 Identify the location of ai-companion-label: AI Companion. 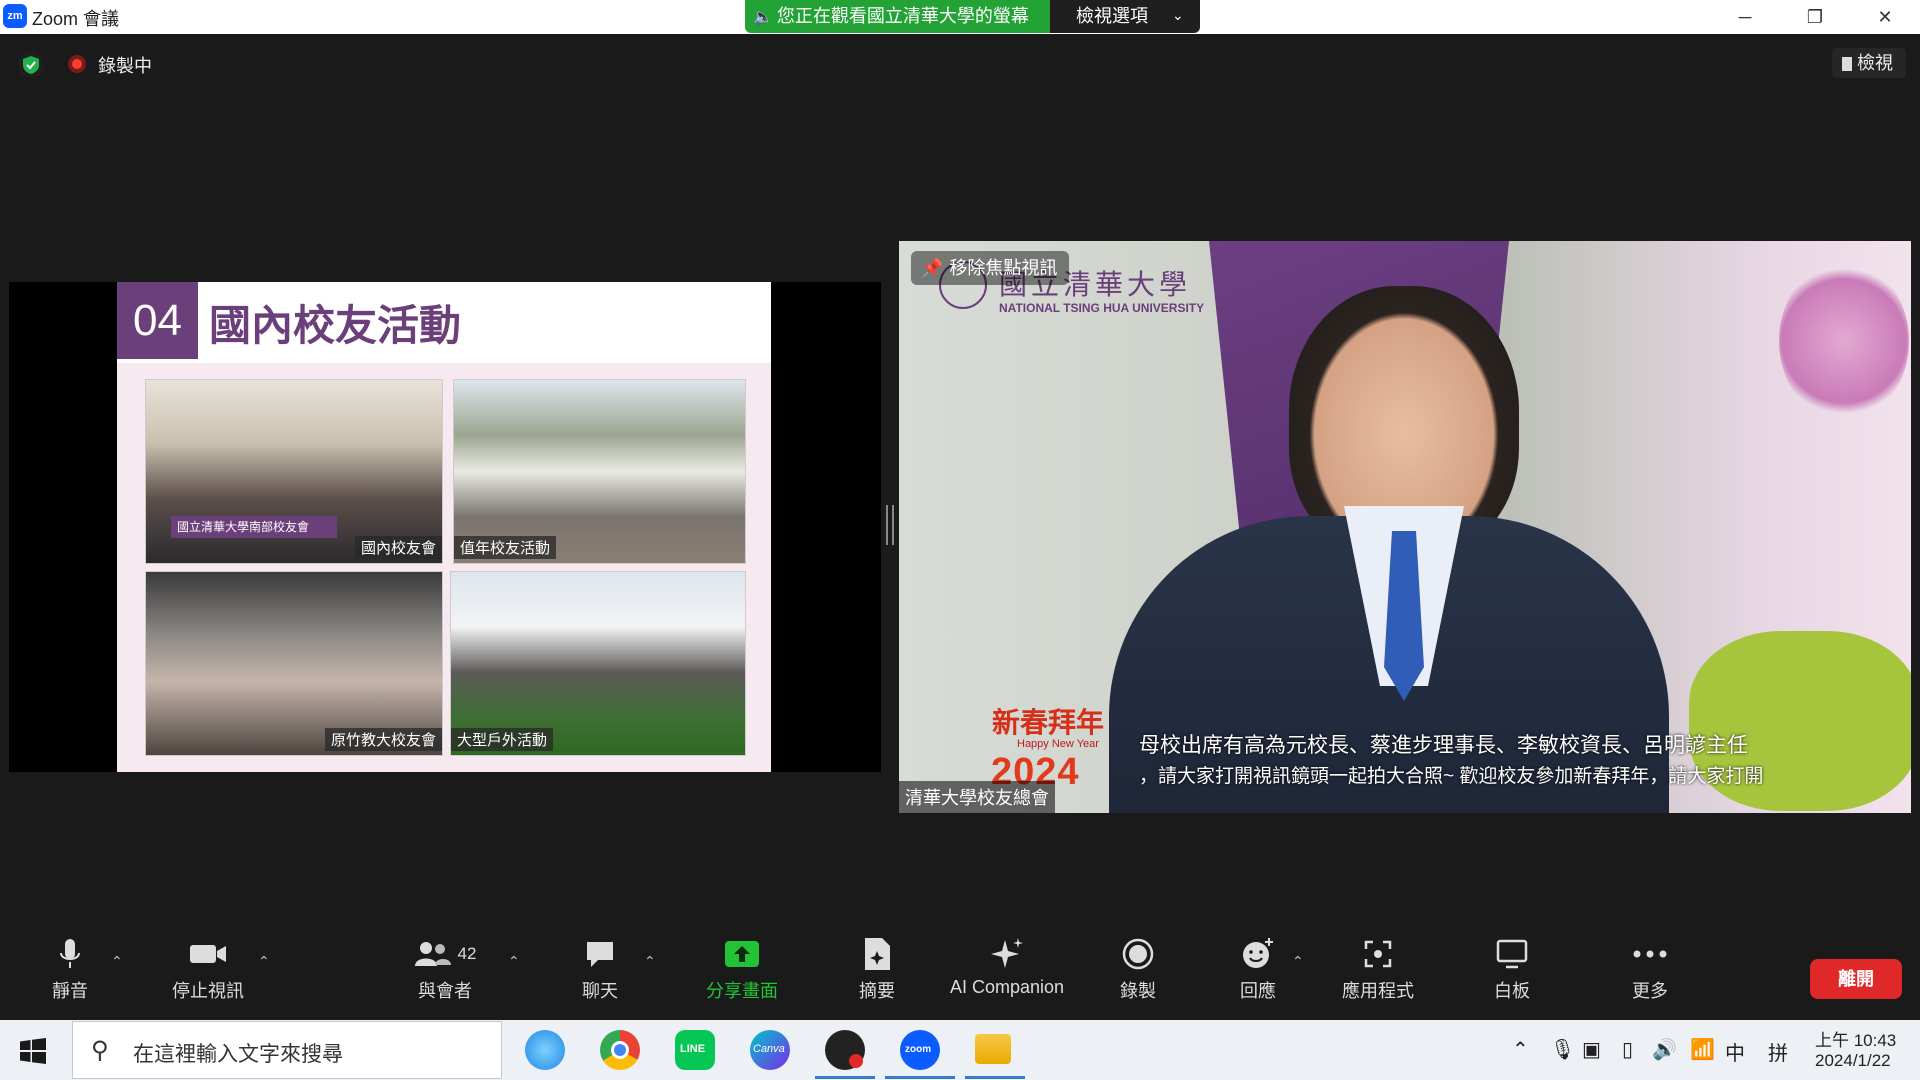
(1007, 987).